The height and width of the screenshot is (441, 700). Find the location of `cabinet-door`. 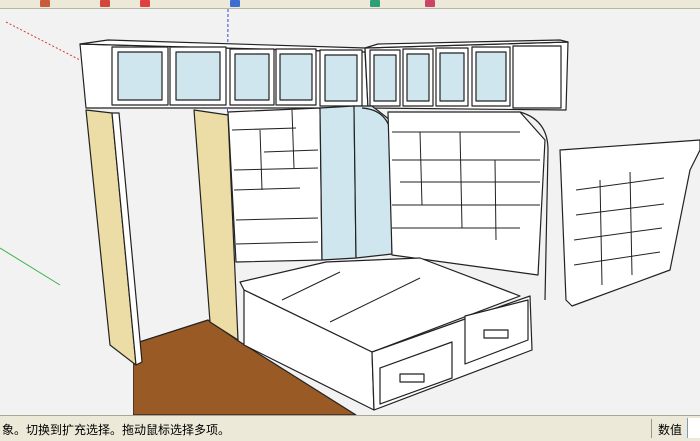

cabinet-door is located at coordinates (537, 77).